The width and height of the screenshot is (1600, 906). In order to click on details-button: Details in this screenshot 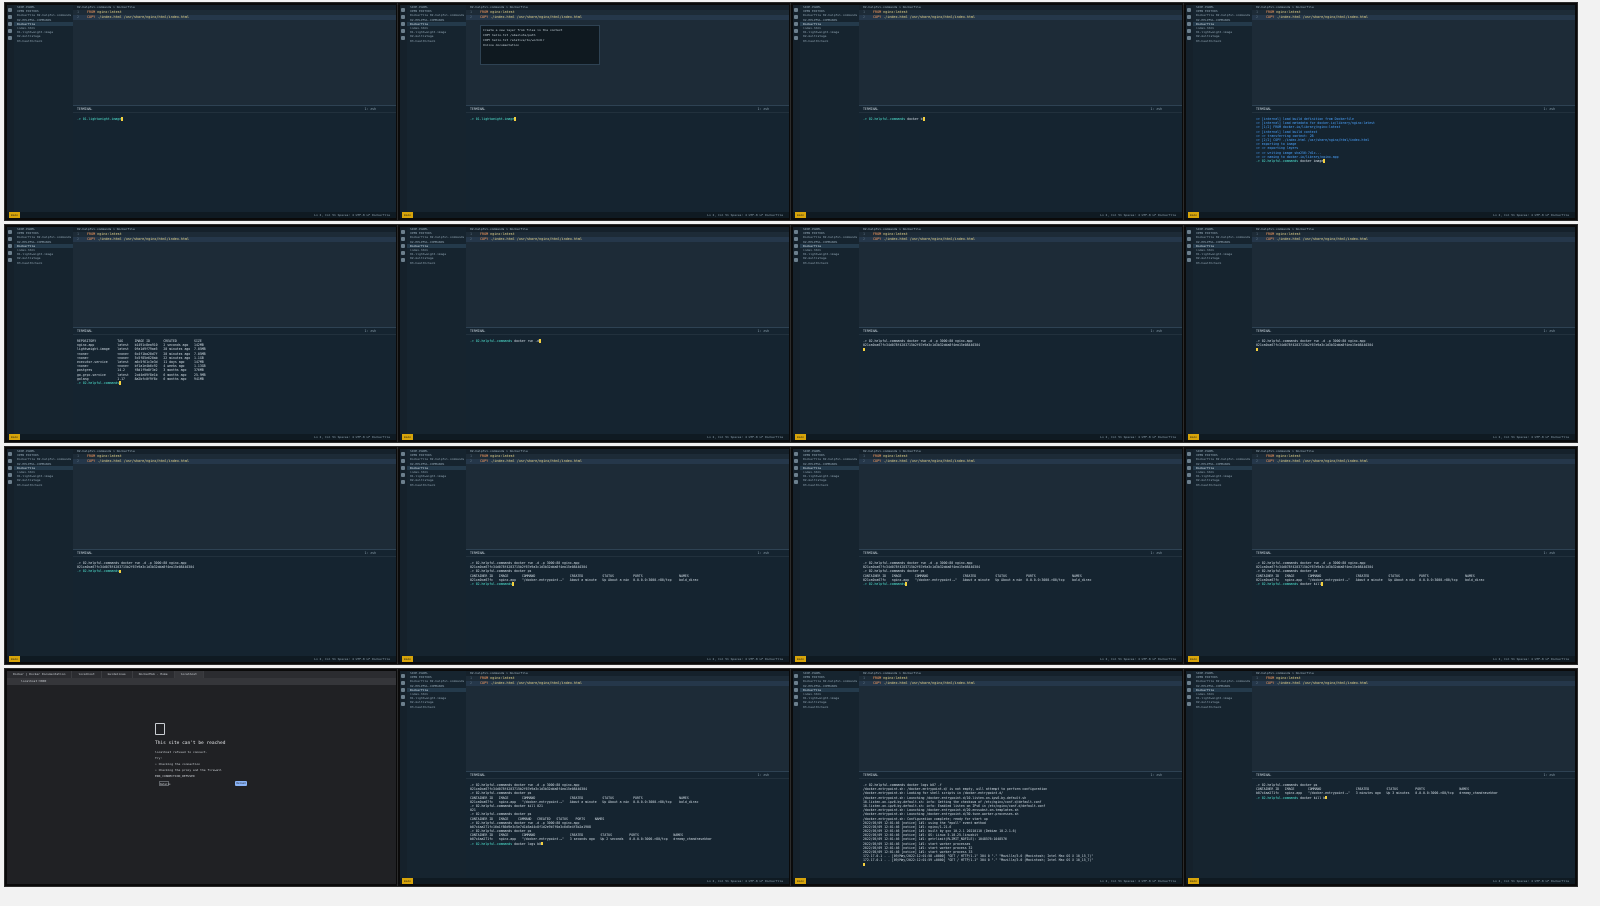, I will do `click(165, 783)`.